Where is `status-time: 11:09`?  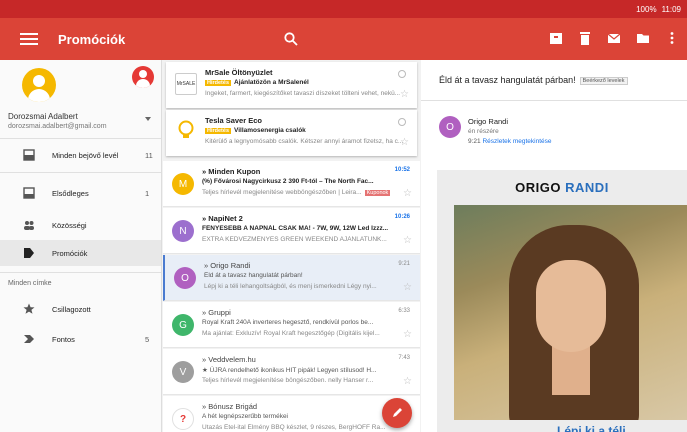 status-time: 11:09 is located at coordinates (671, 9).